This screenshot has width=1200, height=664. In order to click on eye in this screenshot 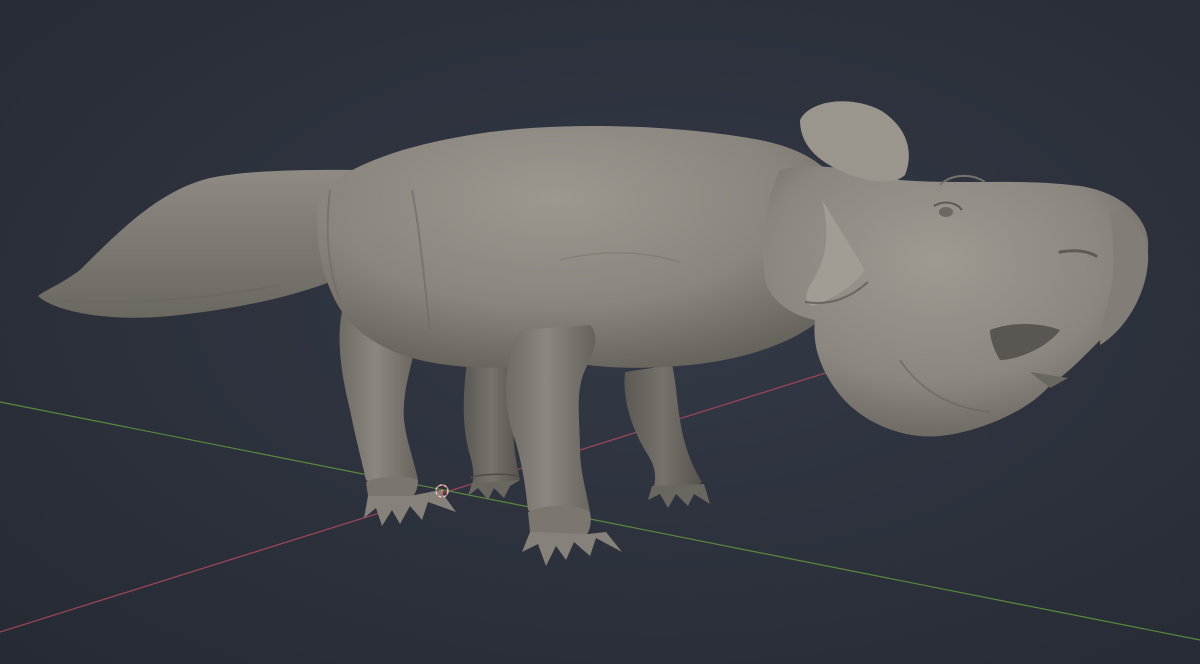, I will do `click(946, 212)`.